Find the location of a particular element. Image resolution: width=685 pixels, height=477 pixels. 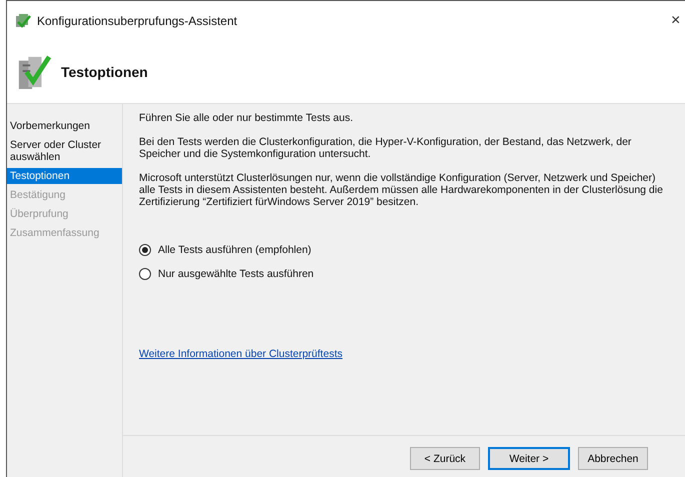

radio-option: Nur ausgewählte Tests ausführen is located at coordinates (404, 274).